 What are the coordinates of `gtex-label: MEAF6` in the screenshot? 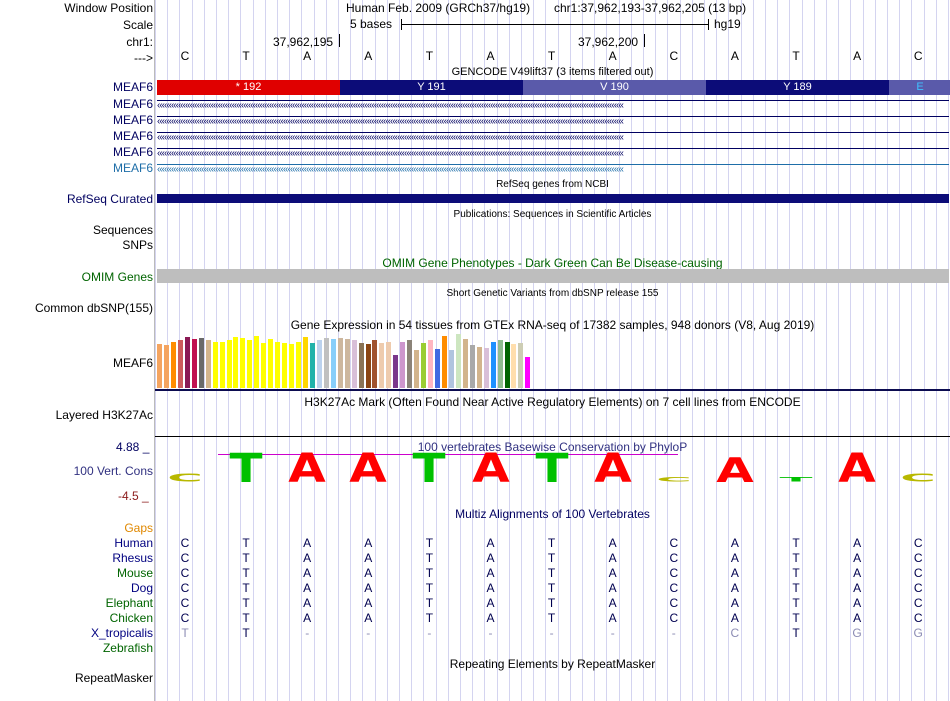 It's located at (133, 363).